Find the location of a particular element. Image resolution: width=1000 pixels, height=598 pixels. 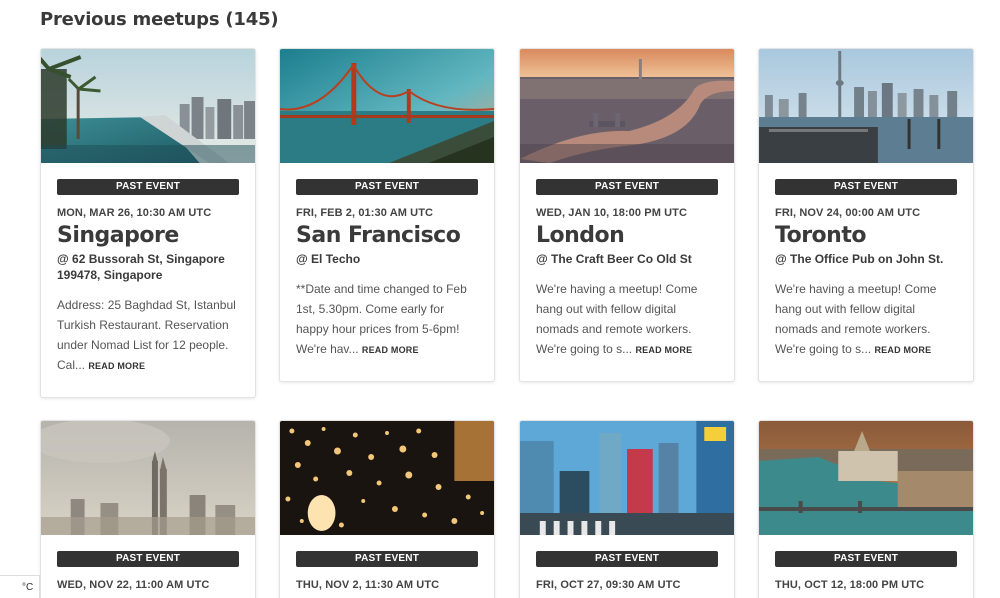

meetup-card-misty-city: PAST EVENT WED, NOV 22, 11:00 AM UTC is located at coordinates (148, 509).